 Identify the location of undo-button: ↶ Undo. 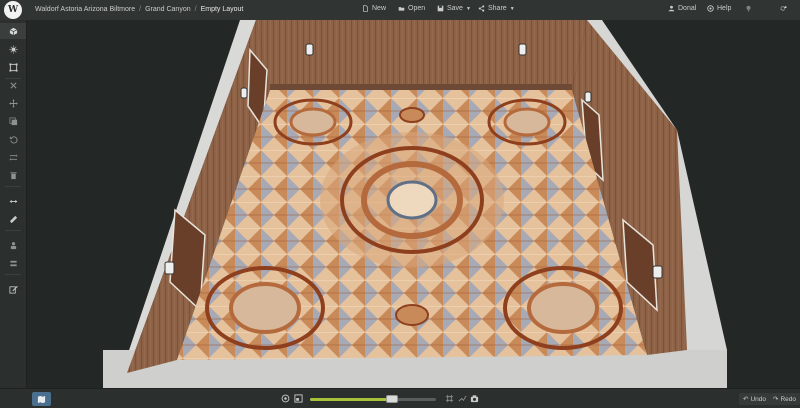
(754, 399).